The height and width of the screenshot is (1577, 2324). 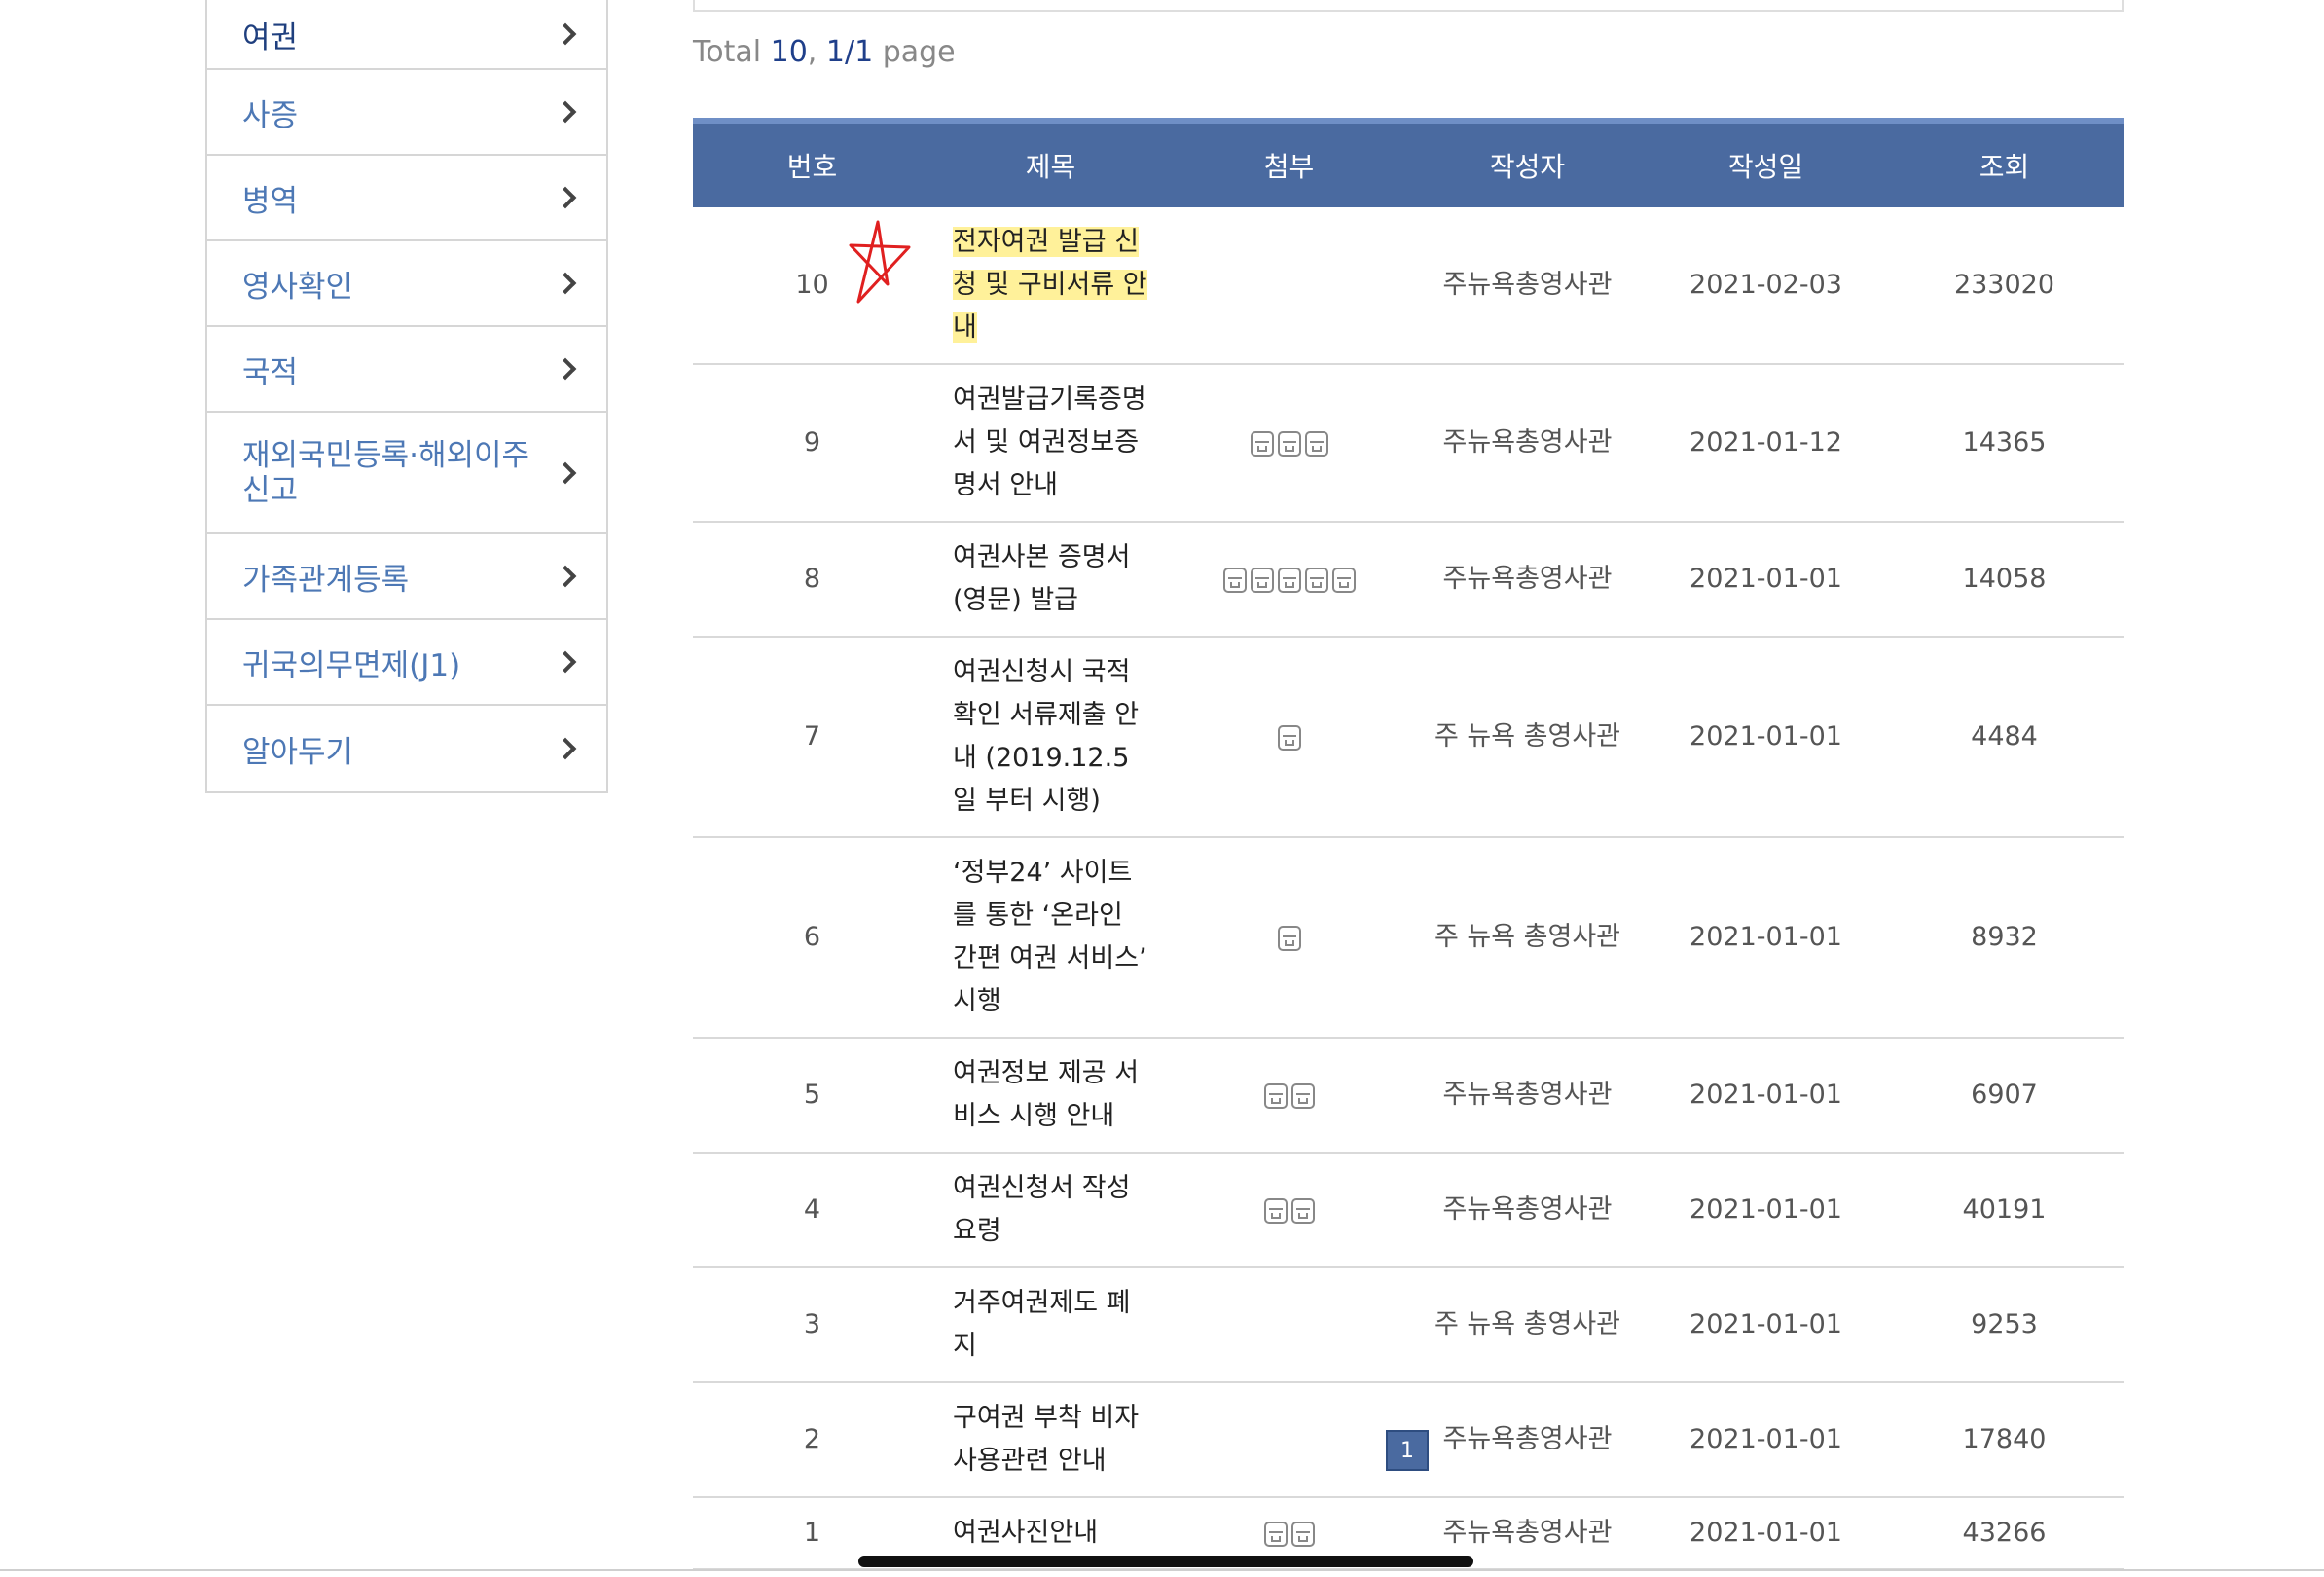 I want to click on total-count: Total 10, 1/1 page, so click(x=824, y=52).